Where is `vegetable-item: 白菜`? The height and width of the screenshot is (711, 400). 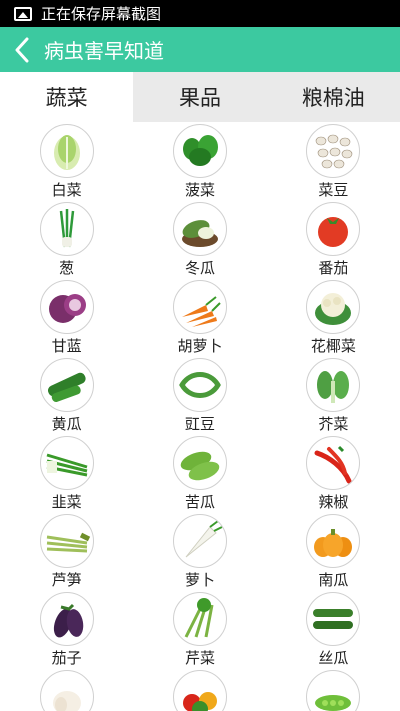 vegetable-item: 白菜 is located at coordinates (66, 161).